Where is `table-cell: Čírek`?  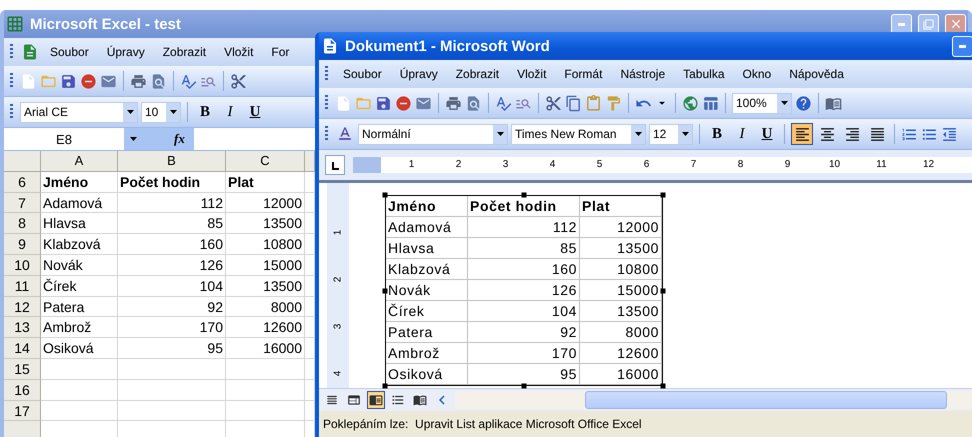 table-cell: Čírek is located at coordinates (427, 311).